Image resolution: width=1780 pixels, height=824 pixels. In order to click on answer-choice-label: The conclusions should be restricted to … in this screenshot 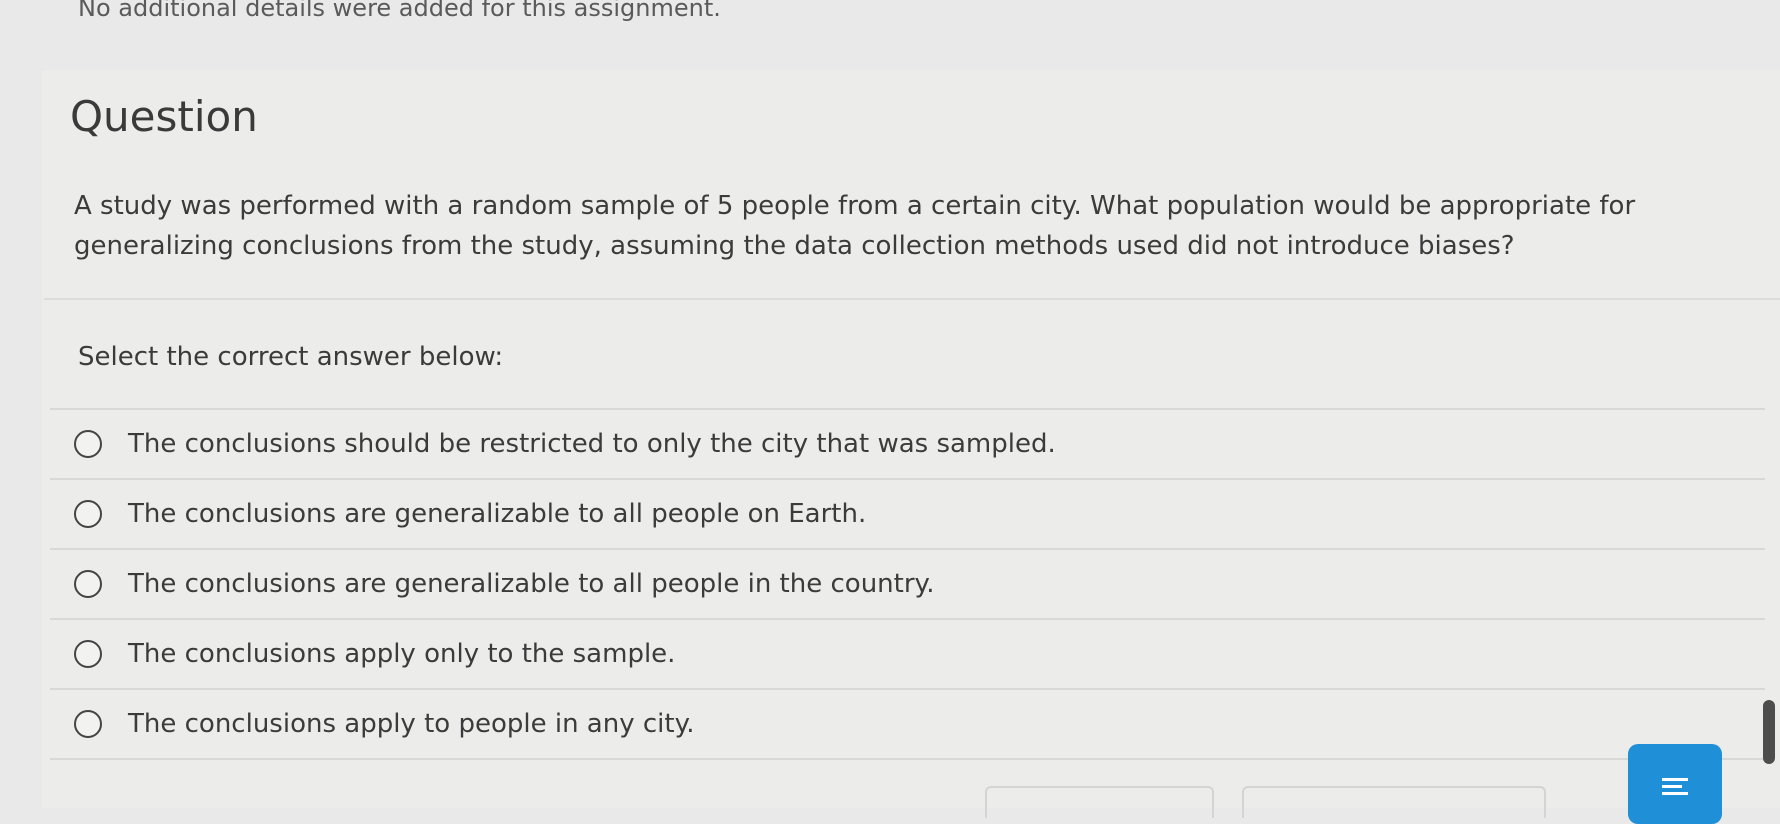, I will do `click(592, 444)`.